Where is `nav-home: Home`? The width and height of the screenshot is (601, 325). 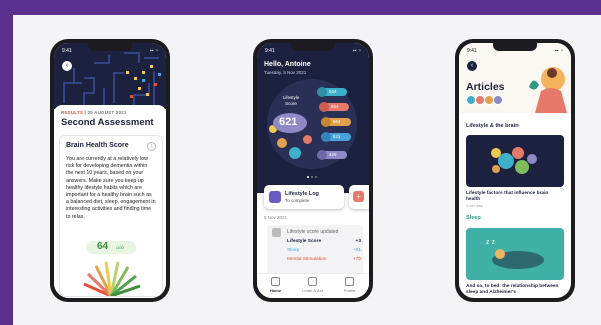 nav-home: Home is located at coordinates (275, 285).